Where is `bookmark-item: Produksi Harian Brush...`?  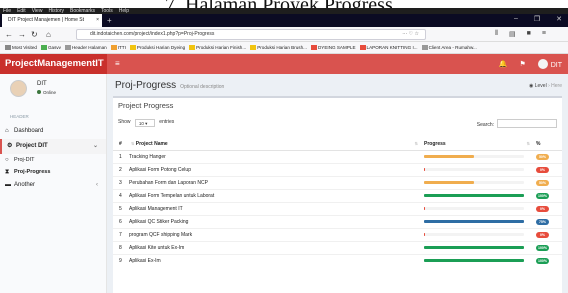 bookmark-item: Produksi Harian Brush... is located at coordinates (278, 47).